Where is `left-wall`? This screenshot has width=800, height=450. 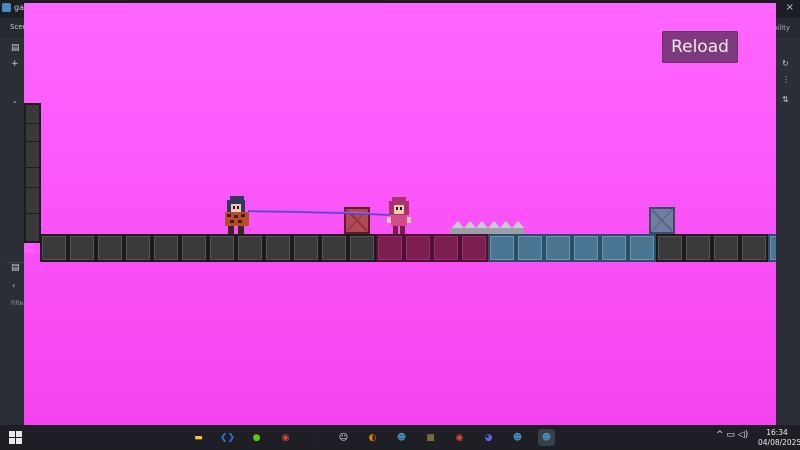
left-wall is located at coordinates (32, 173).